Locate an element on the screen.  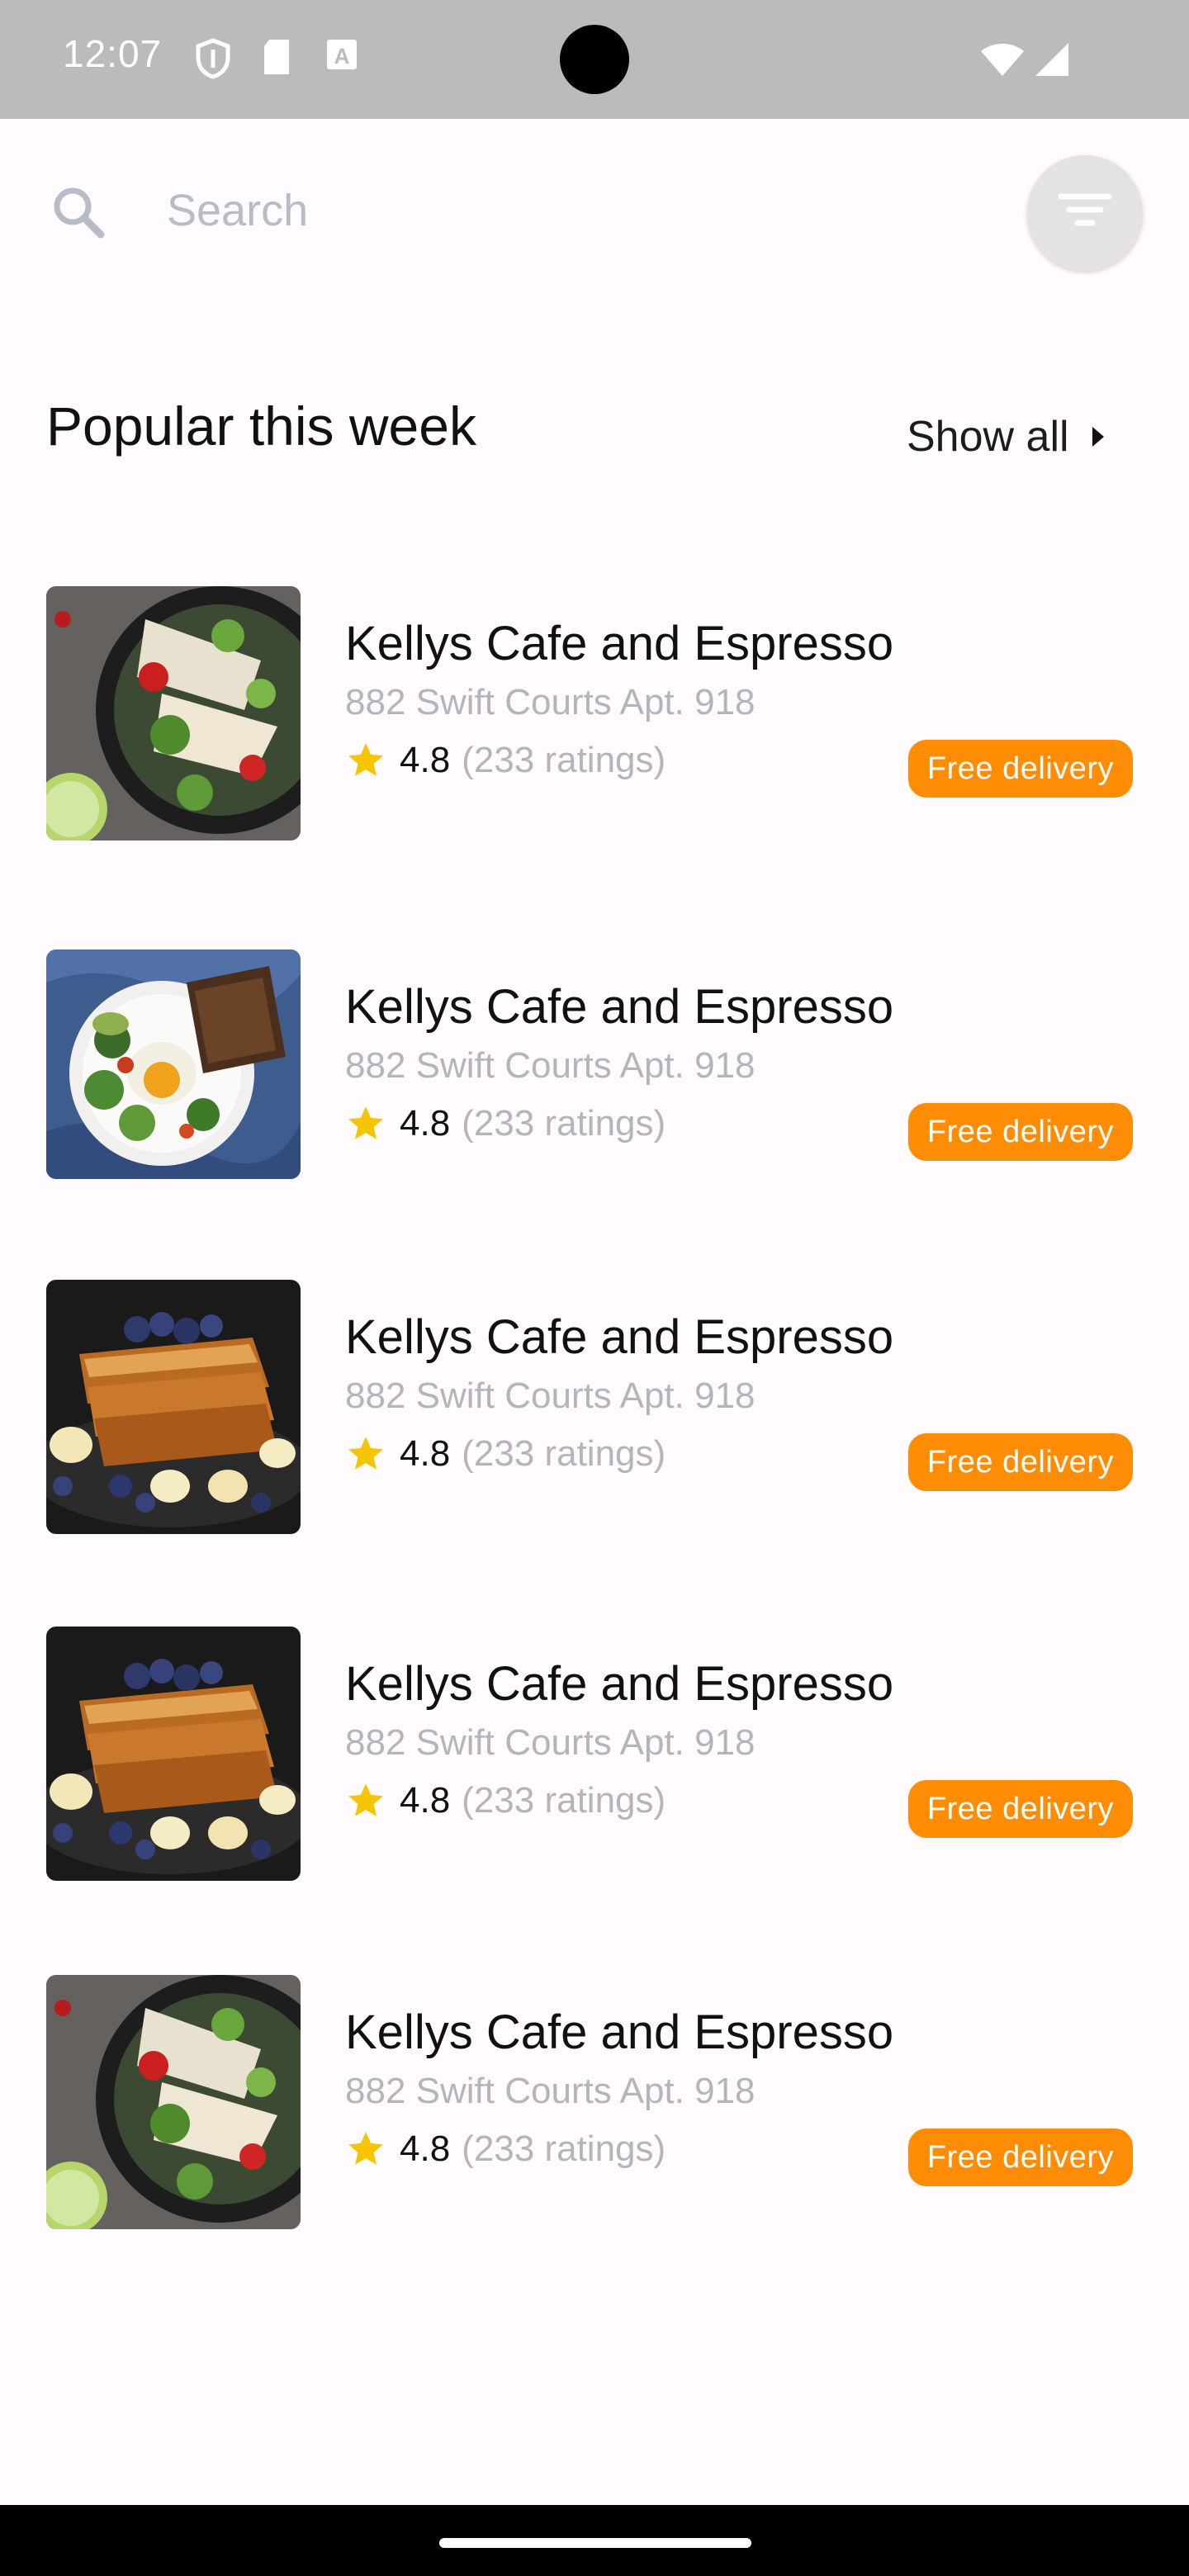
filter-button is located at coordinates (1085, 213).